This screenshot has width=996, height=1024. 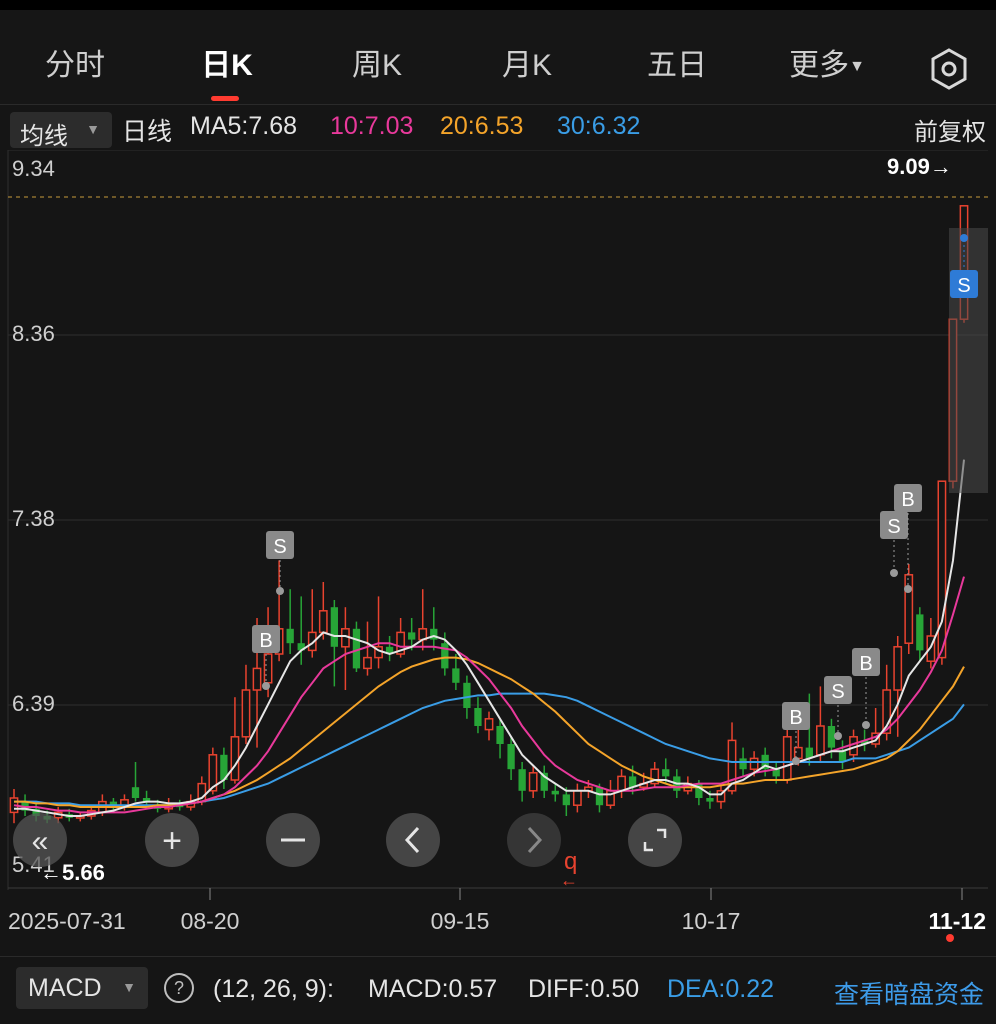 I want to click on zoom-out-button, so click(x=293, y=840).